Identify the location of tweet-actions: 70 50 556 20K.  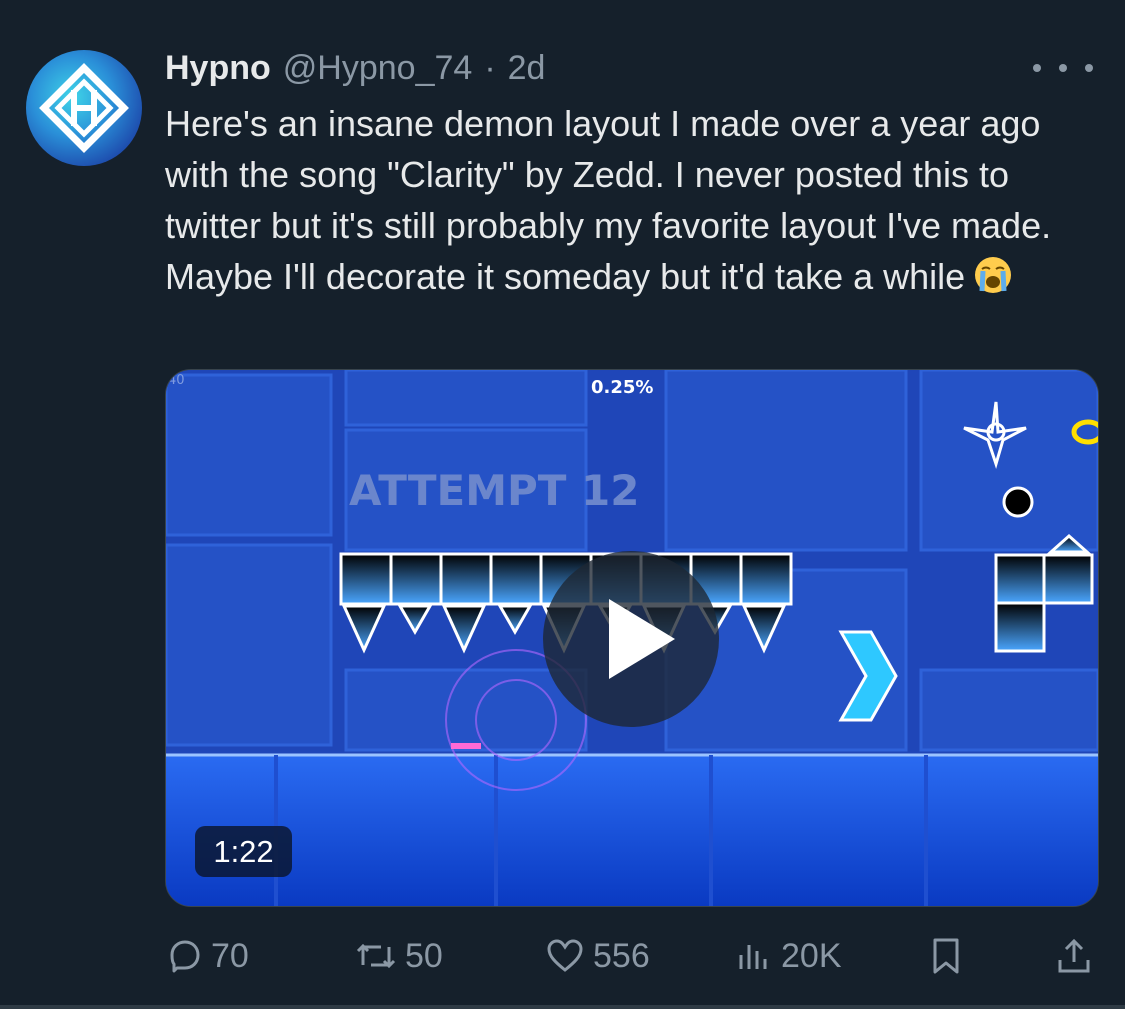
(630, 956).